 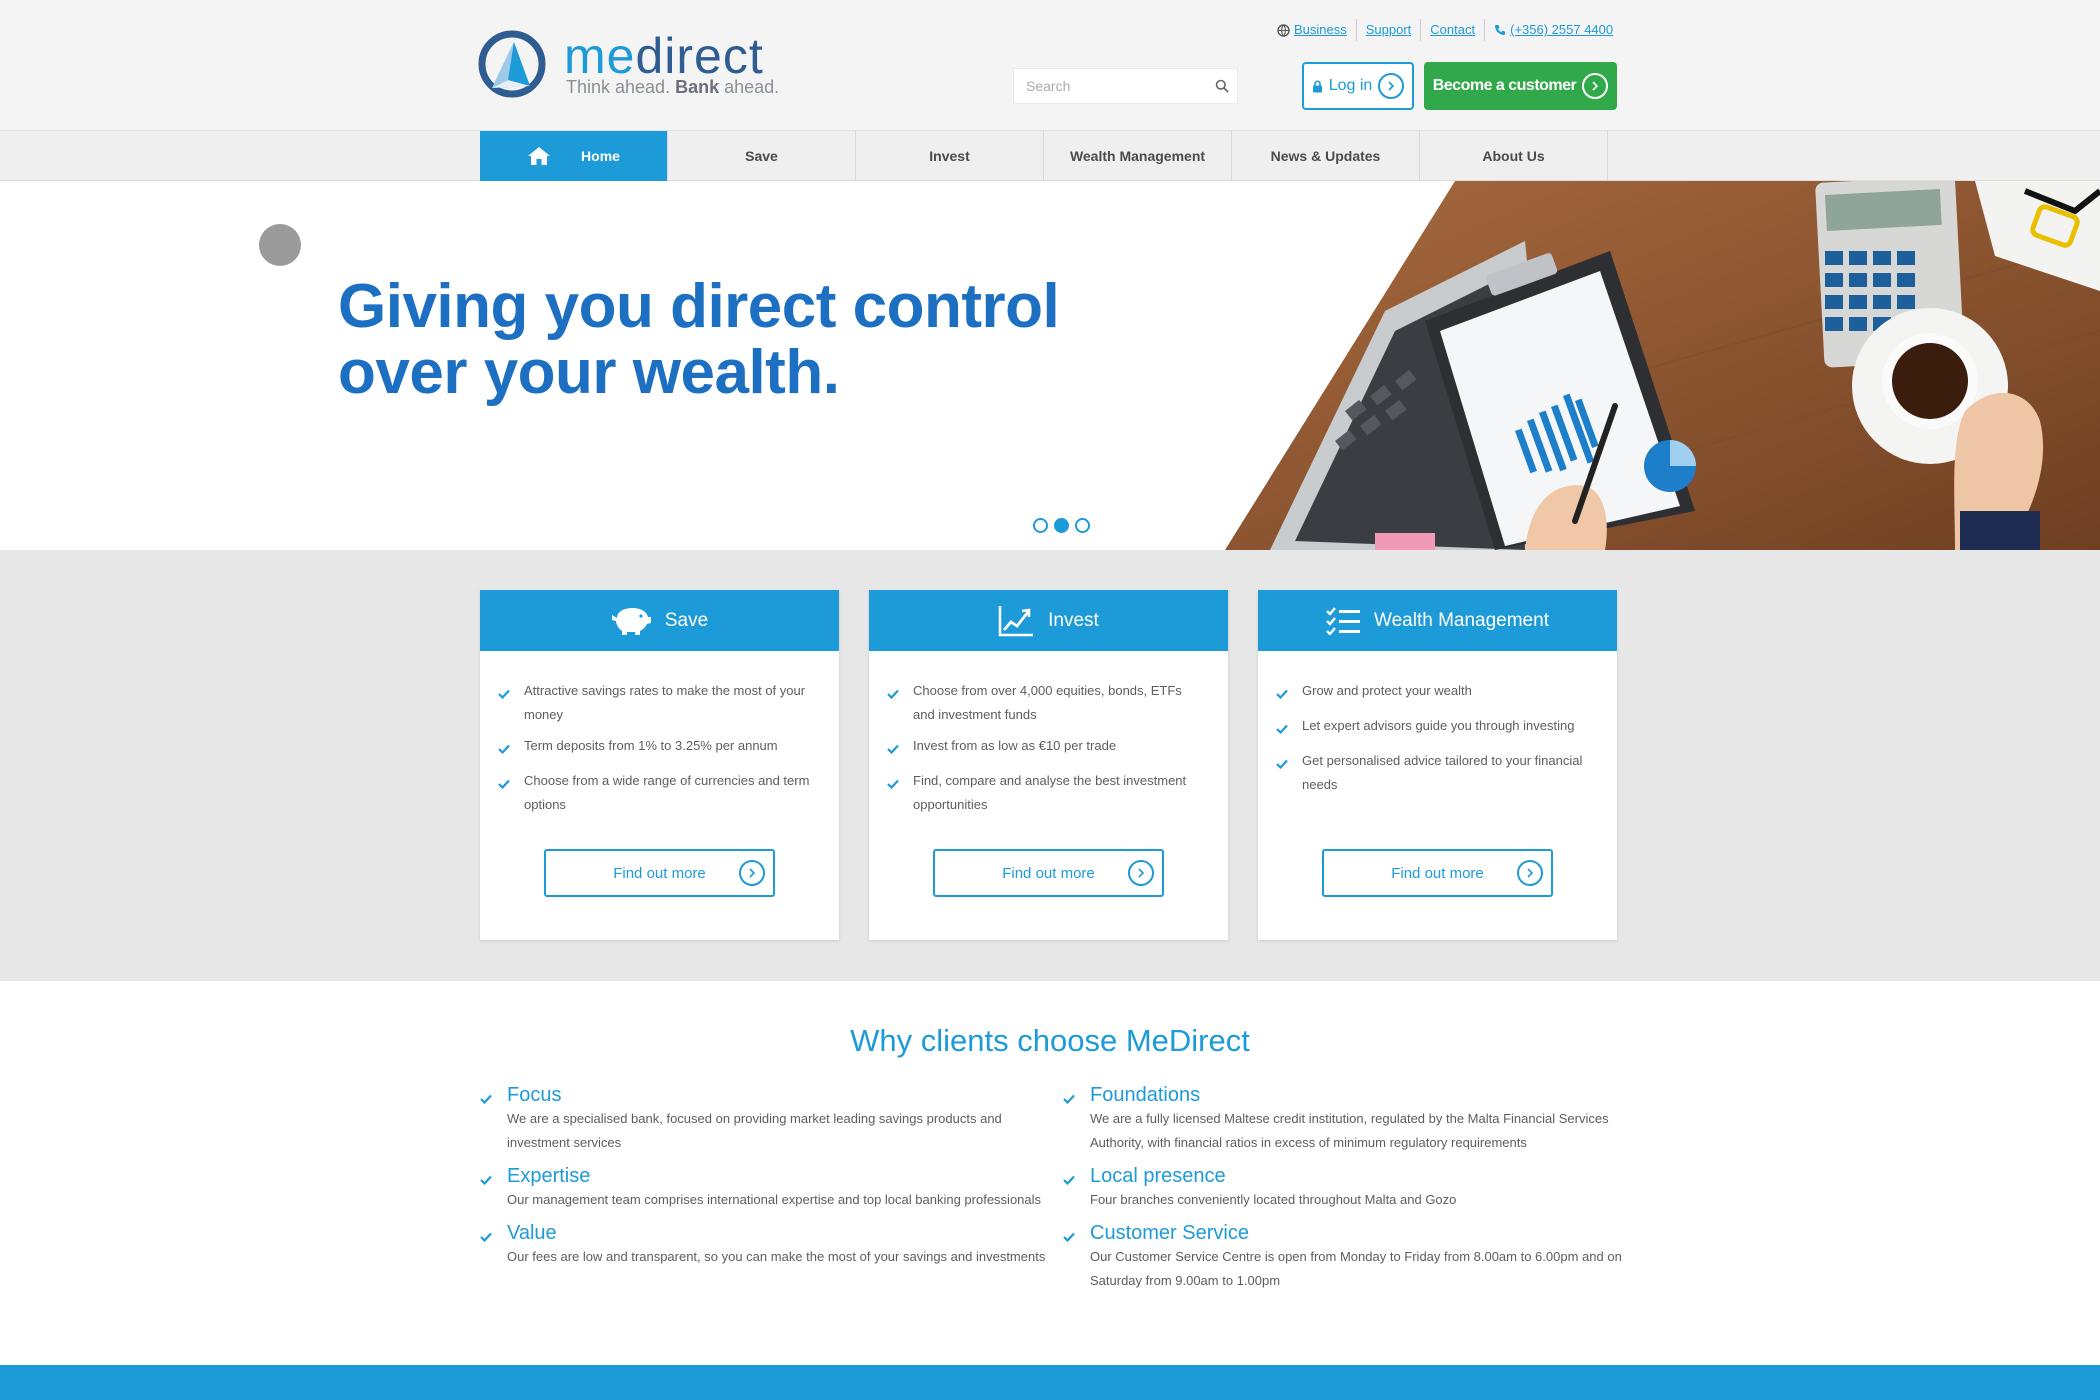 I want to click on logo-tagline: Think ahead. Bank ahead., so click(x=673, y=87).